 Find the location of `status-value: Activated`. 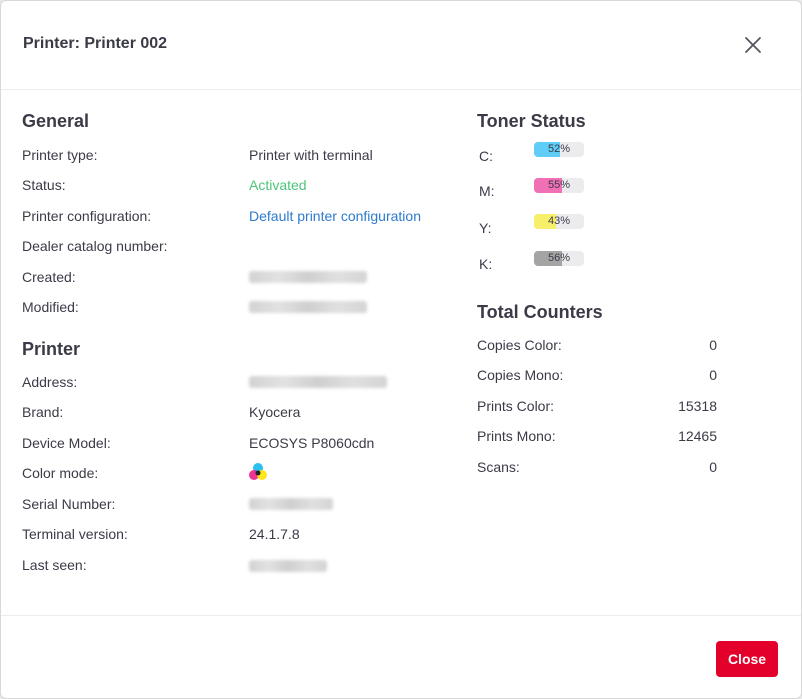

status-value: Activated is located at coordinates (278, 185).